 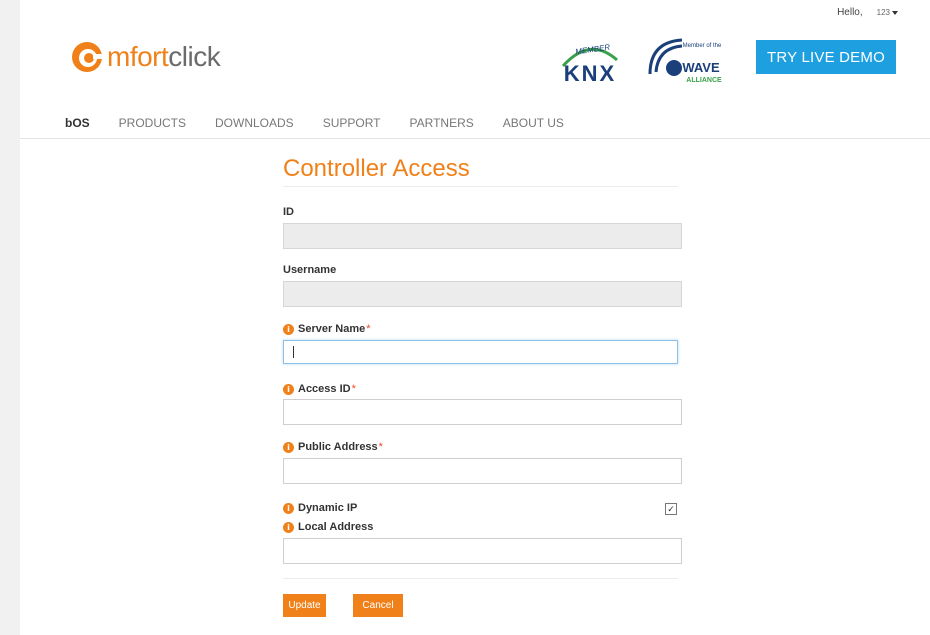 What do you see at coordinates (332, 329) in the screenshot?
I see `server-name-label-text: Server Name` at bounding box center [332, 329].